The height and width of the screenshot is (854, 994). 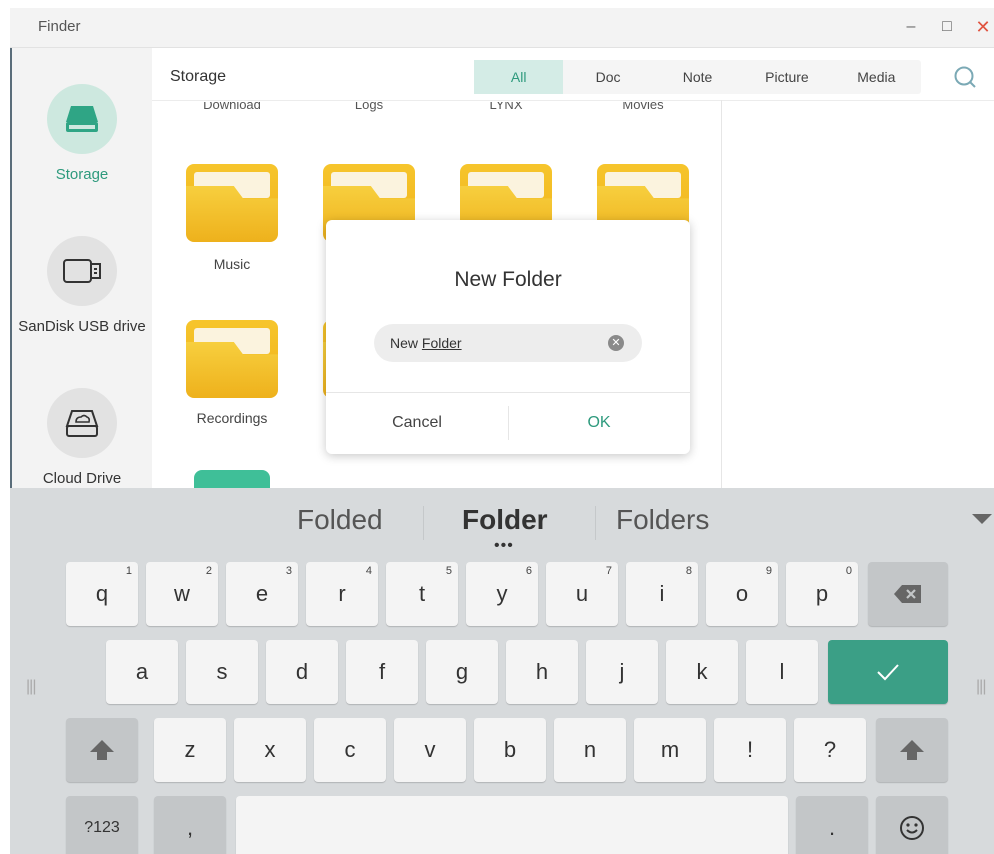 I want to click on key-hint: 1, so click(x=128, y=571).